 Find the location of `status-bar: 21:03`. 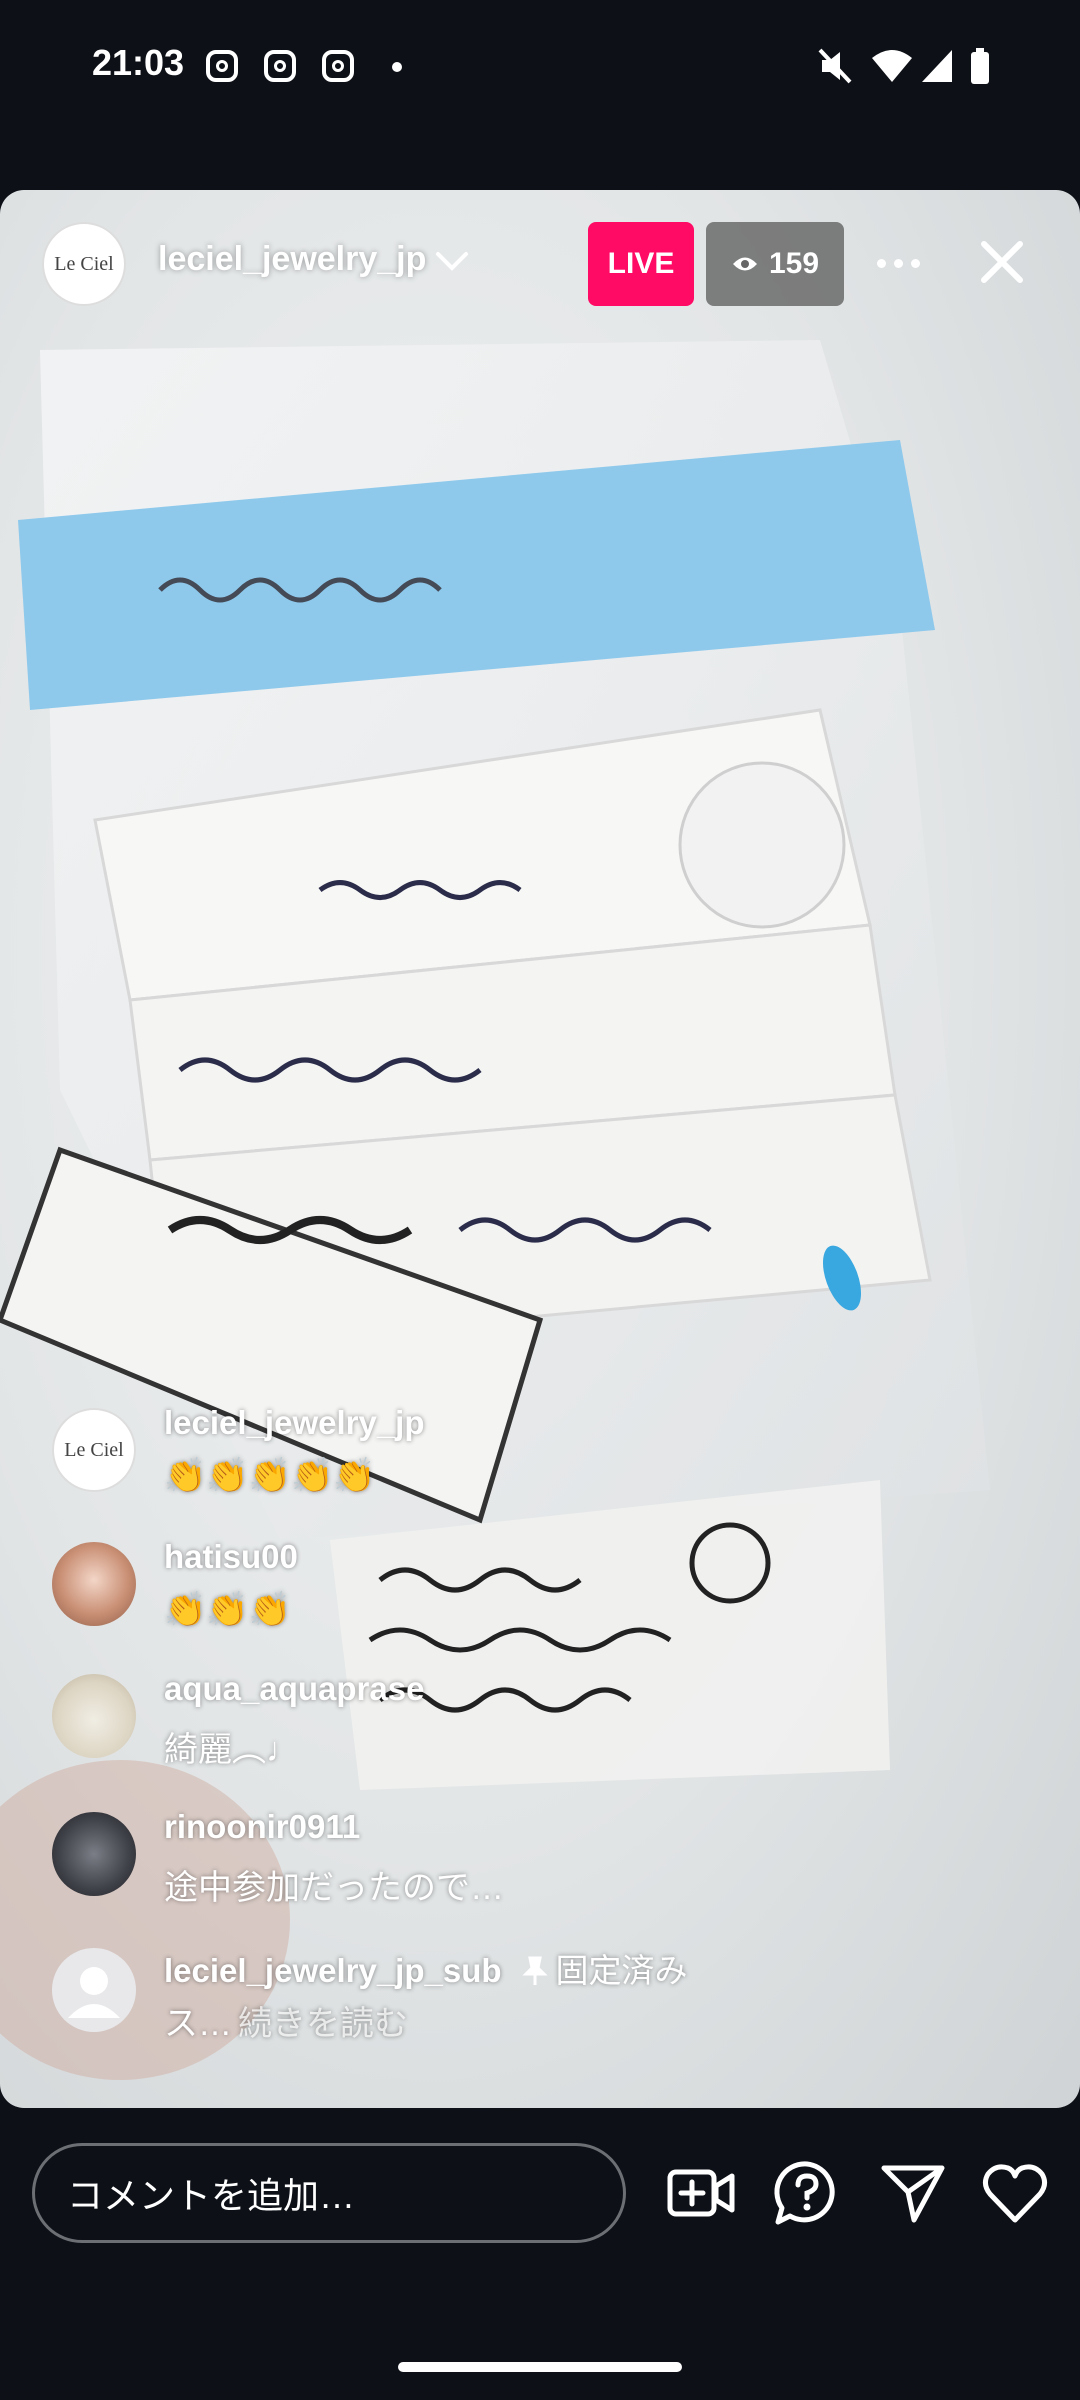

status-bar: 21:03 is located at coordinates (540, 65).